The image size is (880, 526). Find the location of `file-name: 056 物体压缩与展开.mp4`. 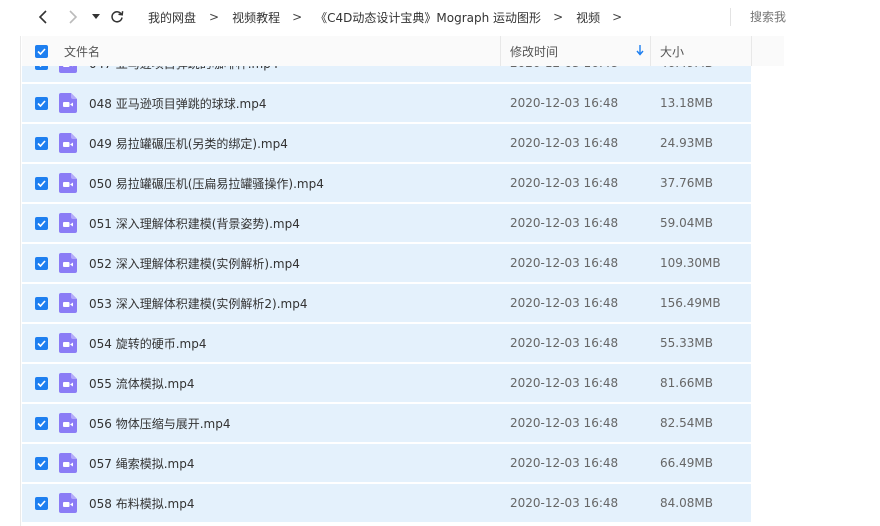

file-name: 056 物体压缩与展开.mp4 is located at coordinates (159, 423).